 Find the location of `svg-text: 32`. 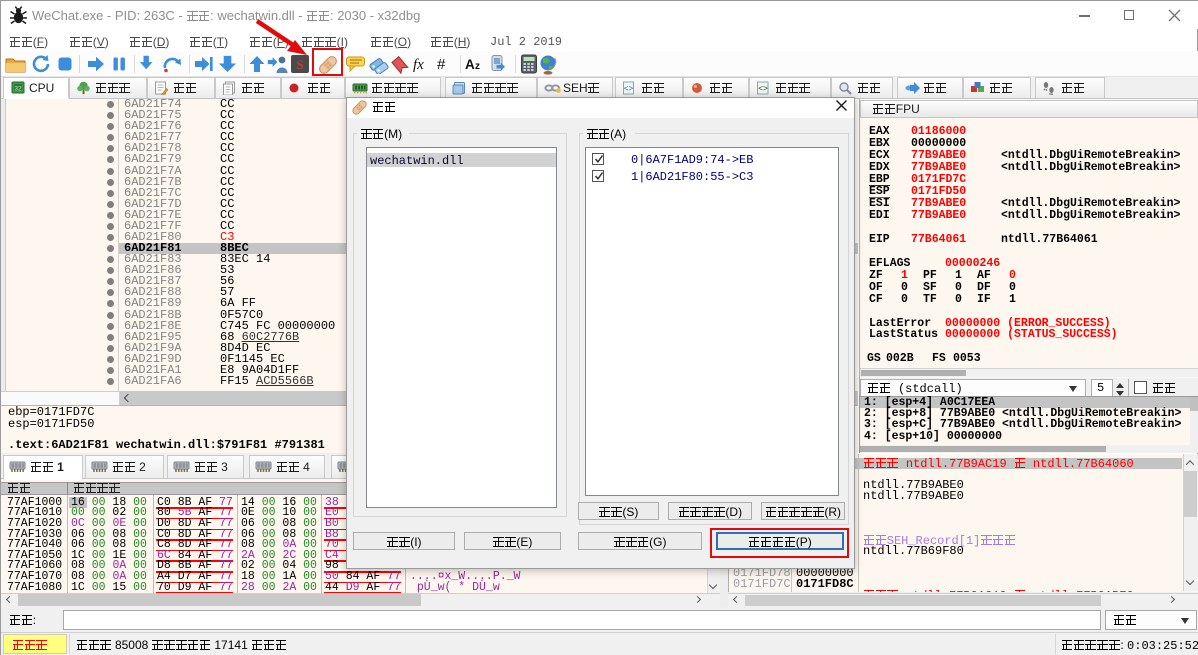

svg-text: 32 is located at coordinates (18, 89).